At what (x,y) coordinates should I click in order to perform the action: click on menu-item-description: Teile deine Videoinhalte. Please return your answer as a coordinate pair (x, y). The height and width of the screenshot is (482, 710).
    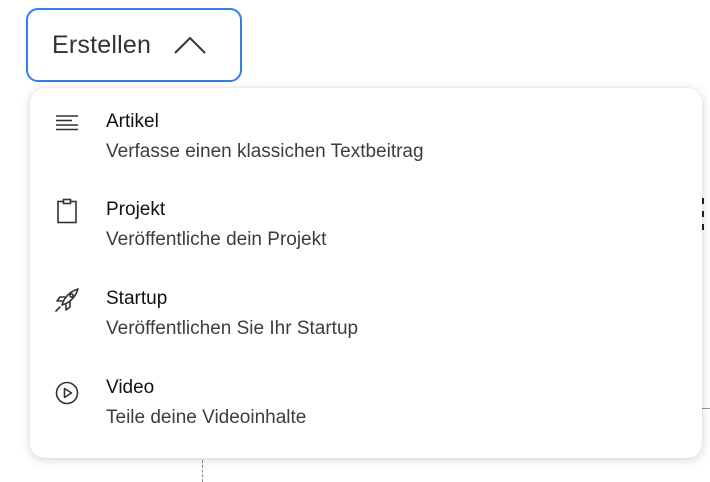
    Looking at the image, I should click on (206, 417).